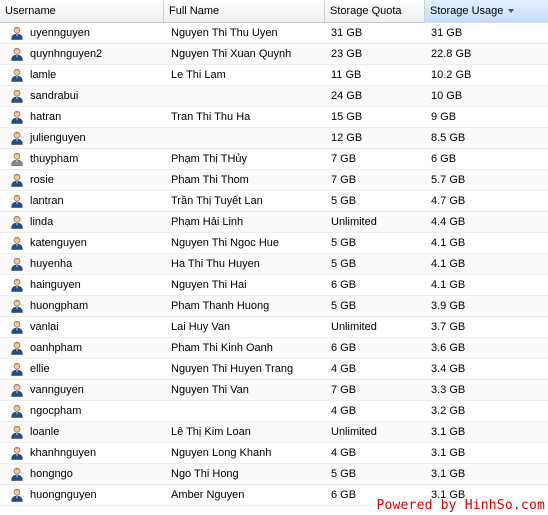 This screenshot has width=548, height=515. I want to click on storage-usage-cell: 9 GB, so click(444, 117).